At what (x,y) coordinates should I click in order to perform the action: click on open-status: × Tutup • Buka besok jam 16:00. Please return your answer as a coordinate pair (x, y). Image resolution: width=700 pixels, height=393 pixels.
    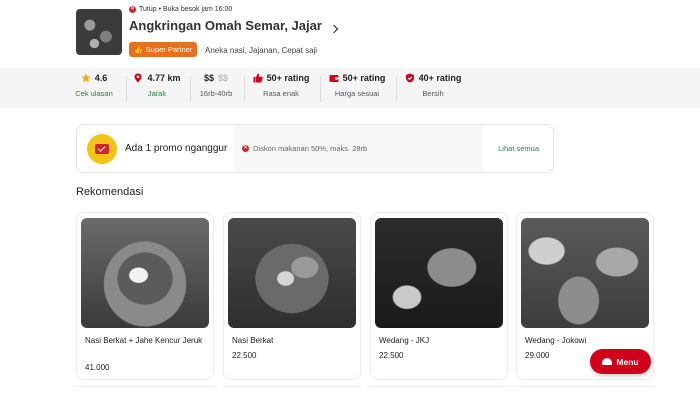
    Looking at the image, I should click on (180, 9).